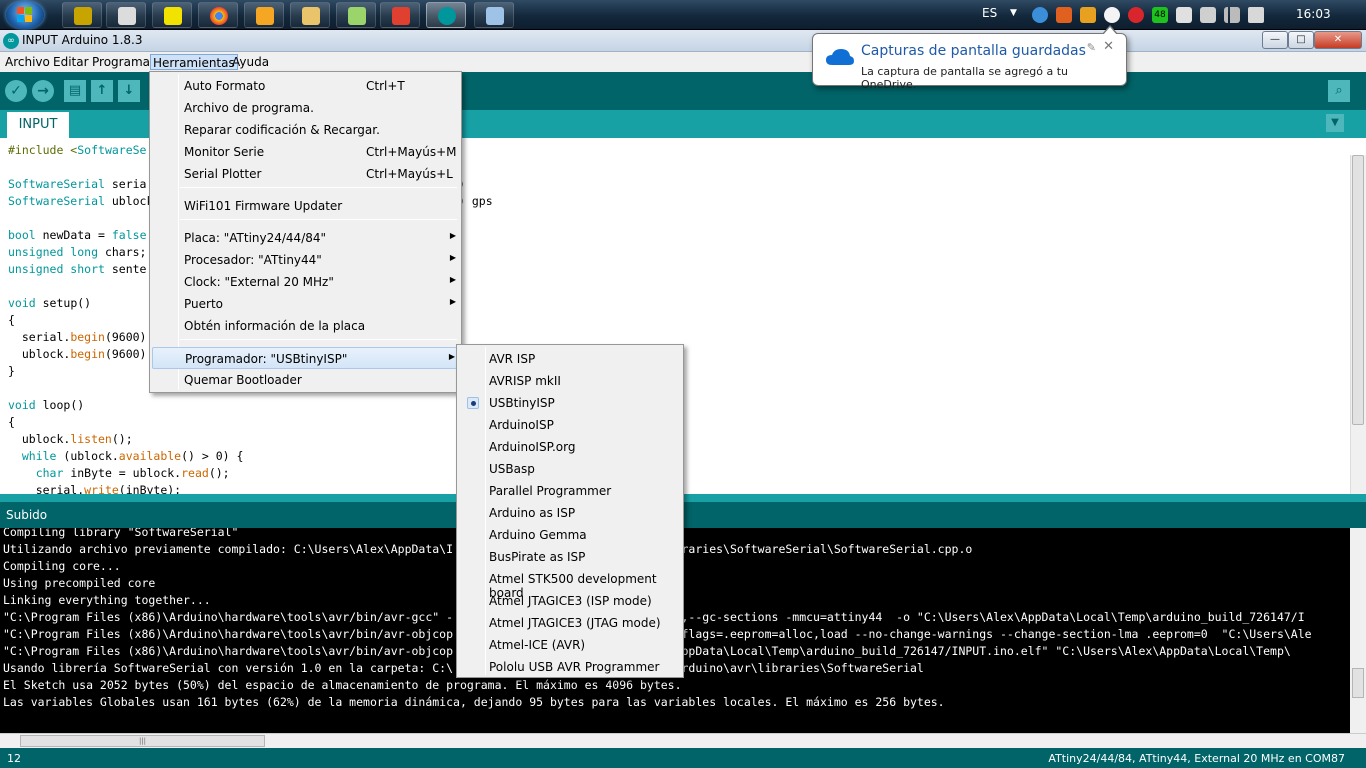  What do you see at coordinates (82, 15) in the screenshot?
I see `taskbar-app-pdf` at bounding box center [82, 15].